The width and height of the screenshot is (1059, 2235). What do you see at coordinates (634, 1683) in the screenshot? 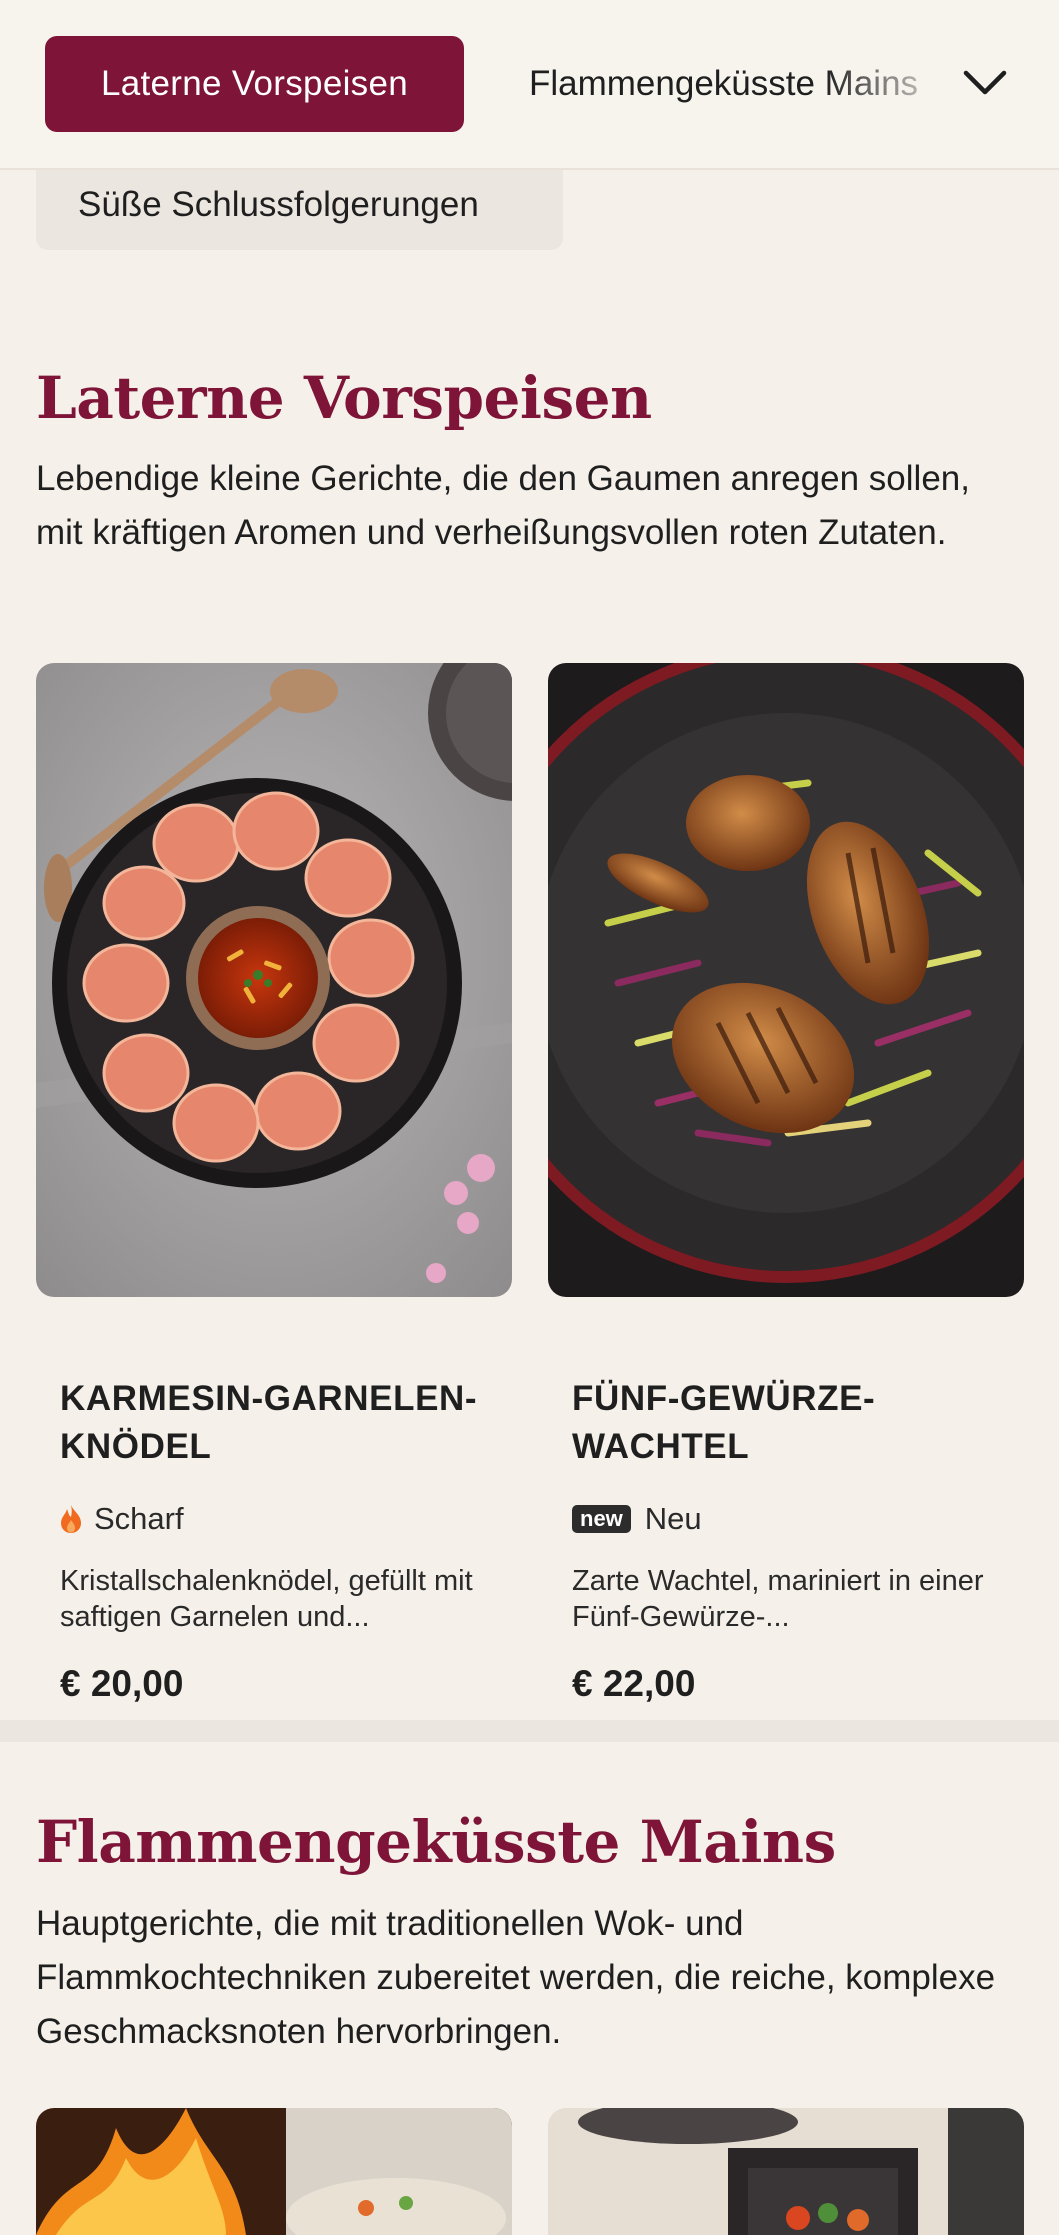
I see `dish-price: € 22,00` at bounding box center [634, 1683].